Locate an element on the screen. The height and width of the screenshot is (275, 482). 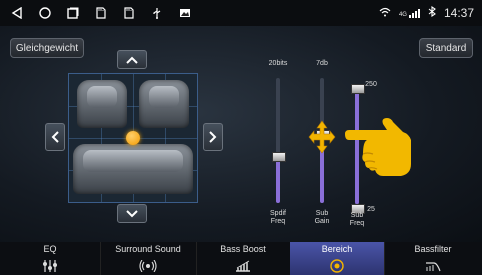
chevron-down-icon is located at coordinates (132, 213).